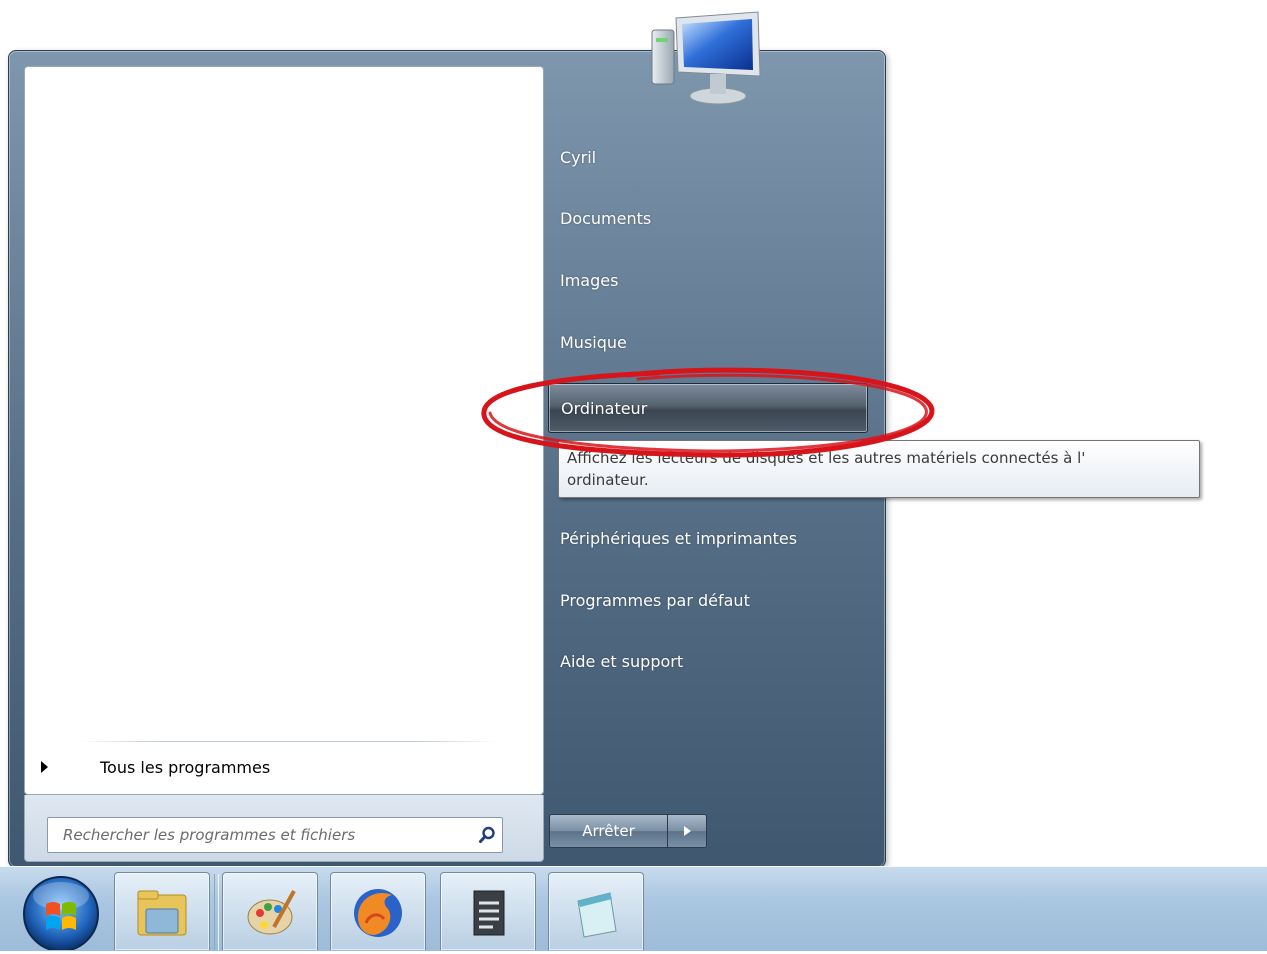 Image resolution: width=1267 pixels, height=954 pixels. Describe the element at coordinates (655, 600) in the screenshot. I see `menu-item-label: Programmes par défaut` at that location.